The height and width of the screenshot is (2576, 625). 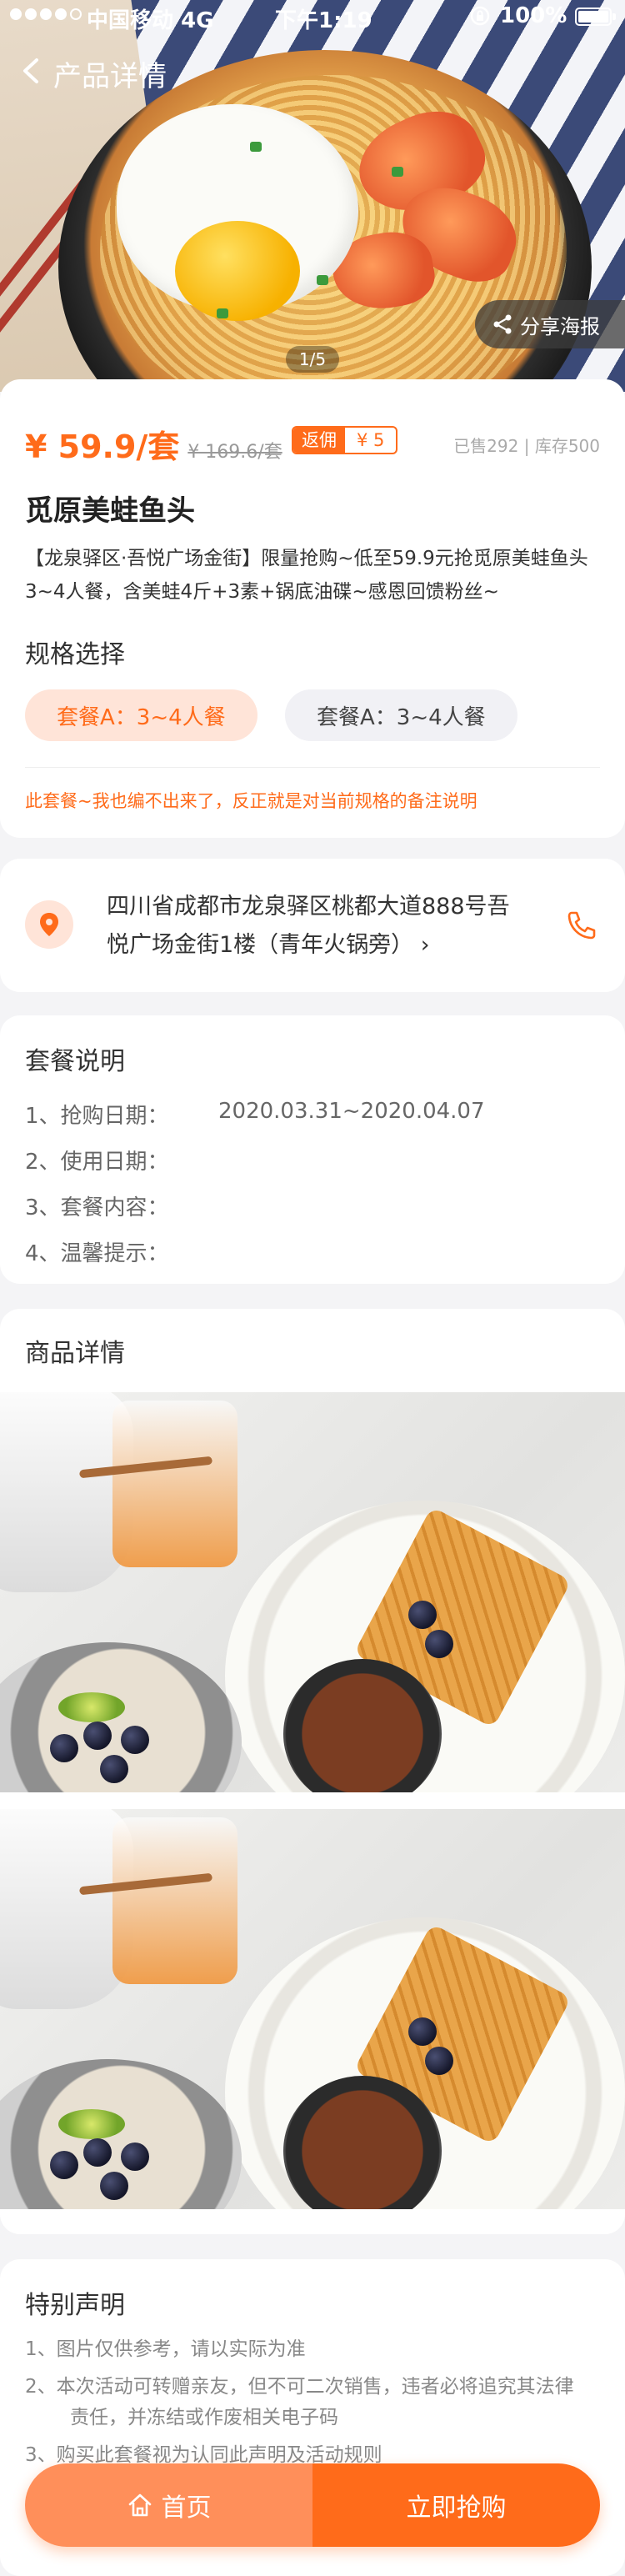 I want to click on package-row-label: 2、使用日期：, so click(x=97, y=1162).